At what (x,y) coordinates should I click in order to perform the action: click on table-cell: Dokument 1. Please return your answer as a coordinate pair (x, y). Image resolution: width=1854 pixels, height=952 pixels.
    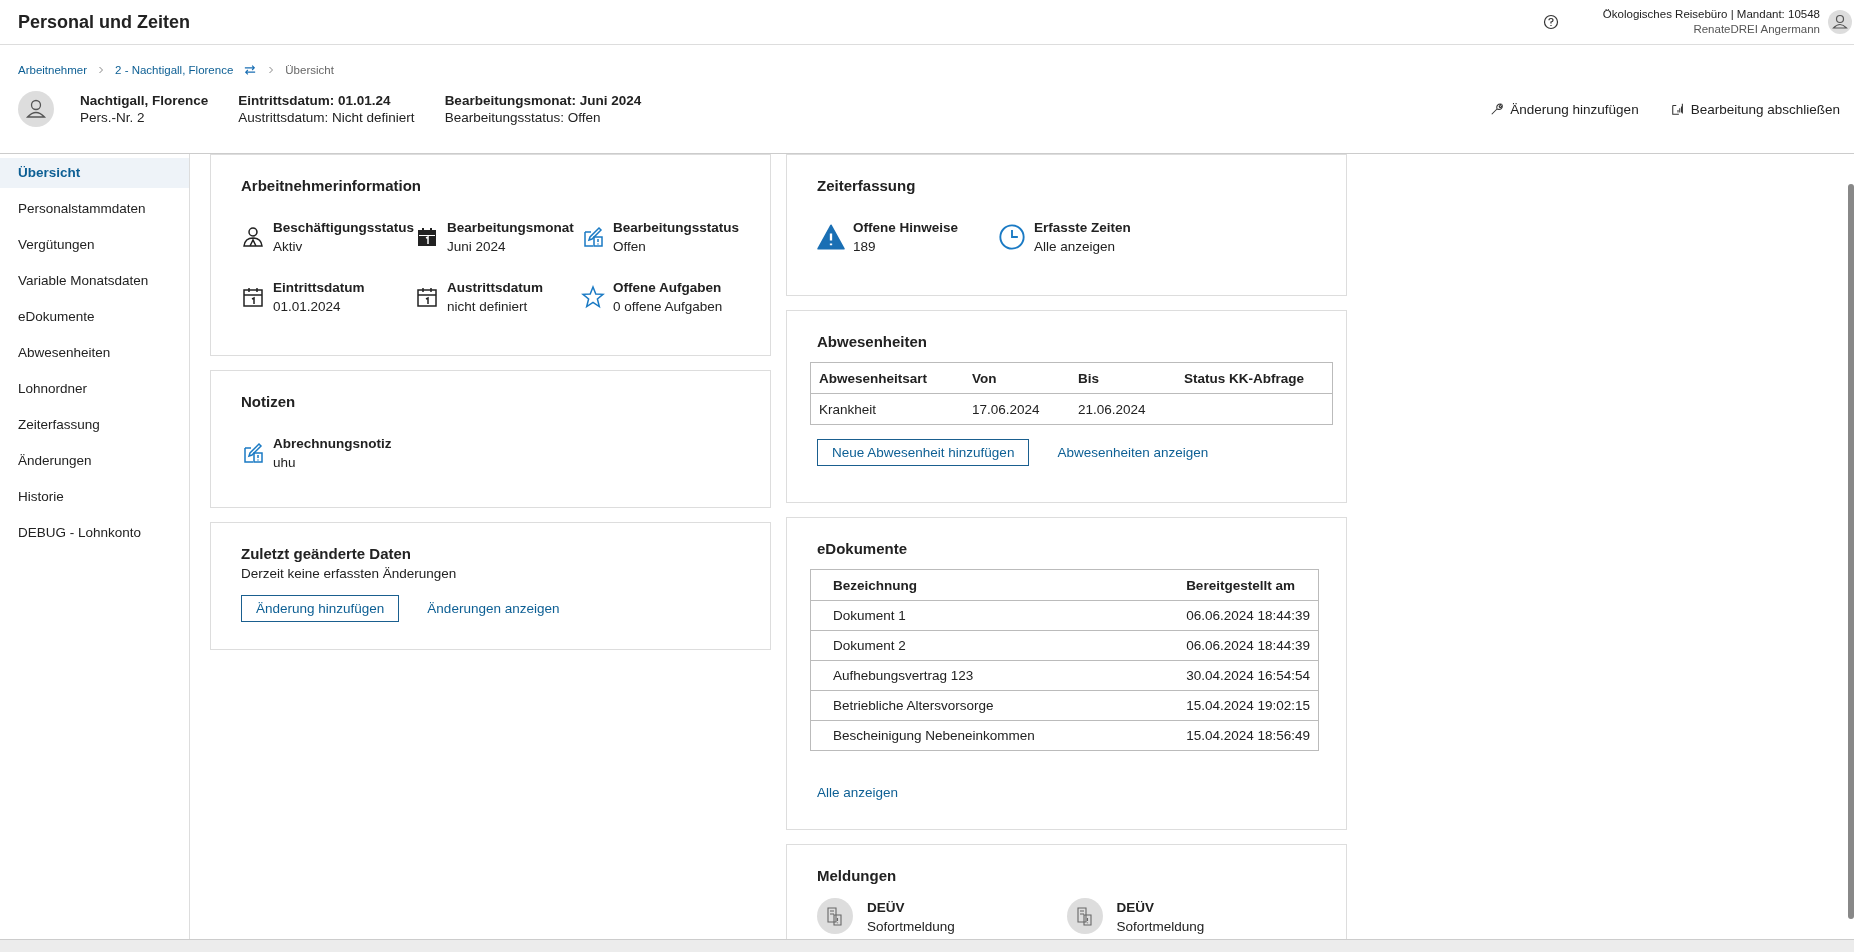
    Looking at the image, I should click on (869, 615).